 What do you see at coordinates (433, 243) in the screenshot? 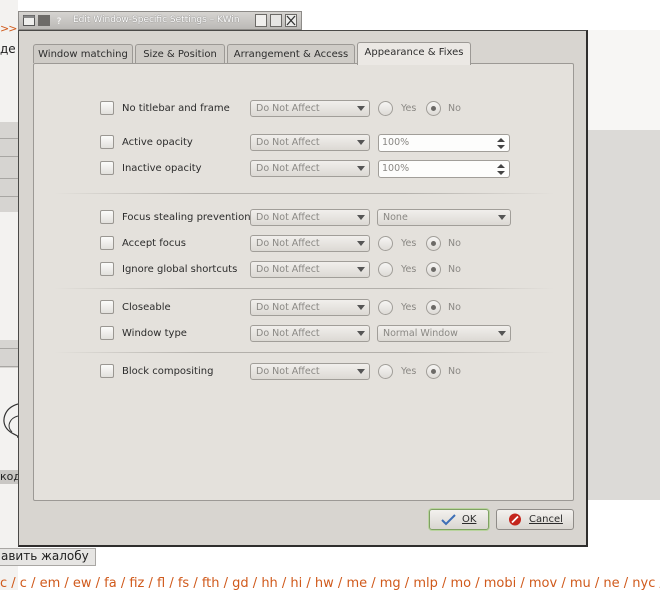
I see `accept-focus-no-radio` at bounding box center [433, 243].